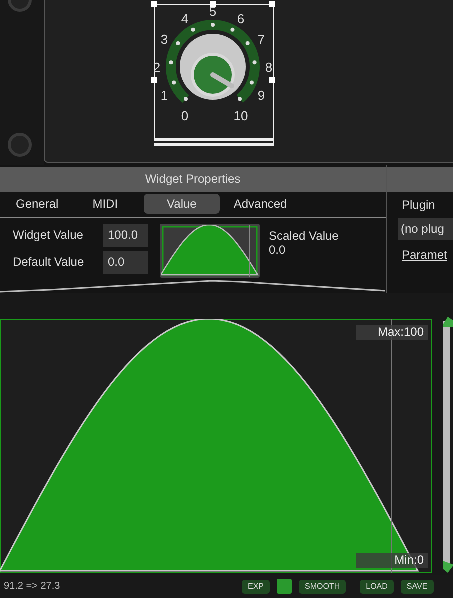 The image size is (453, 598). I want to click on screw-icon, so click(20, 145).